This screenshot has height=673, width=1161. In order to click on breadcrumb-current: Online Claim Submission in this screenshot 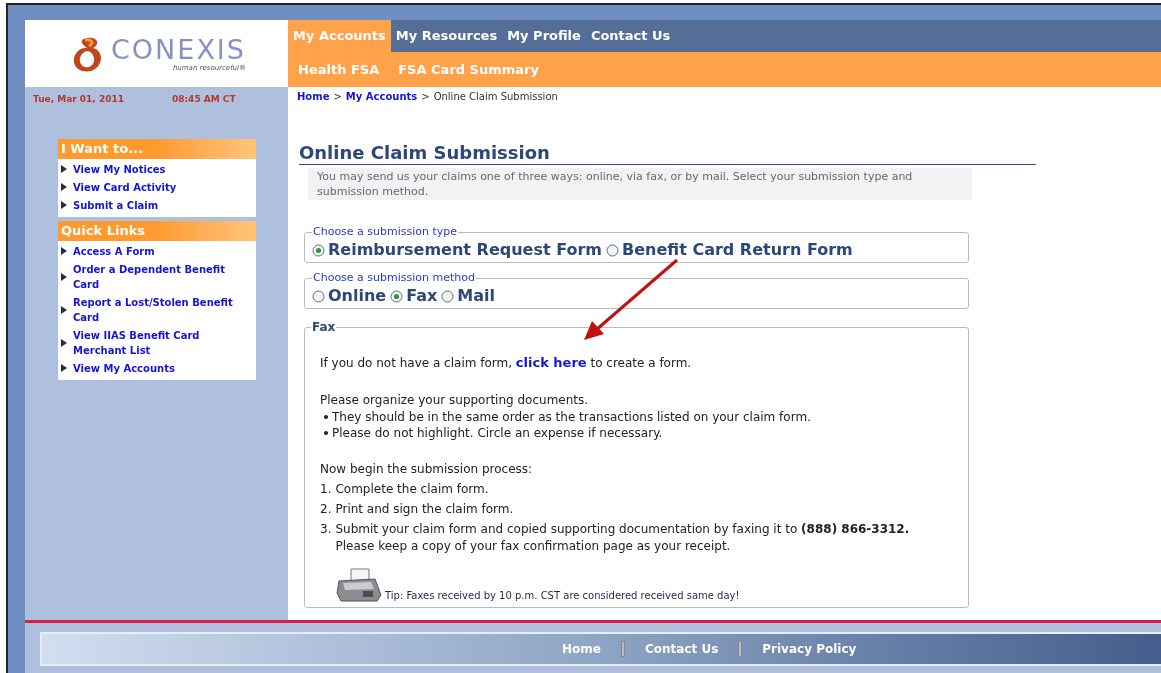, I will do `click(495, 97)`.